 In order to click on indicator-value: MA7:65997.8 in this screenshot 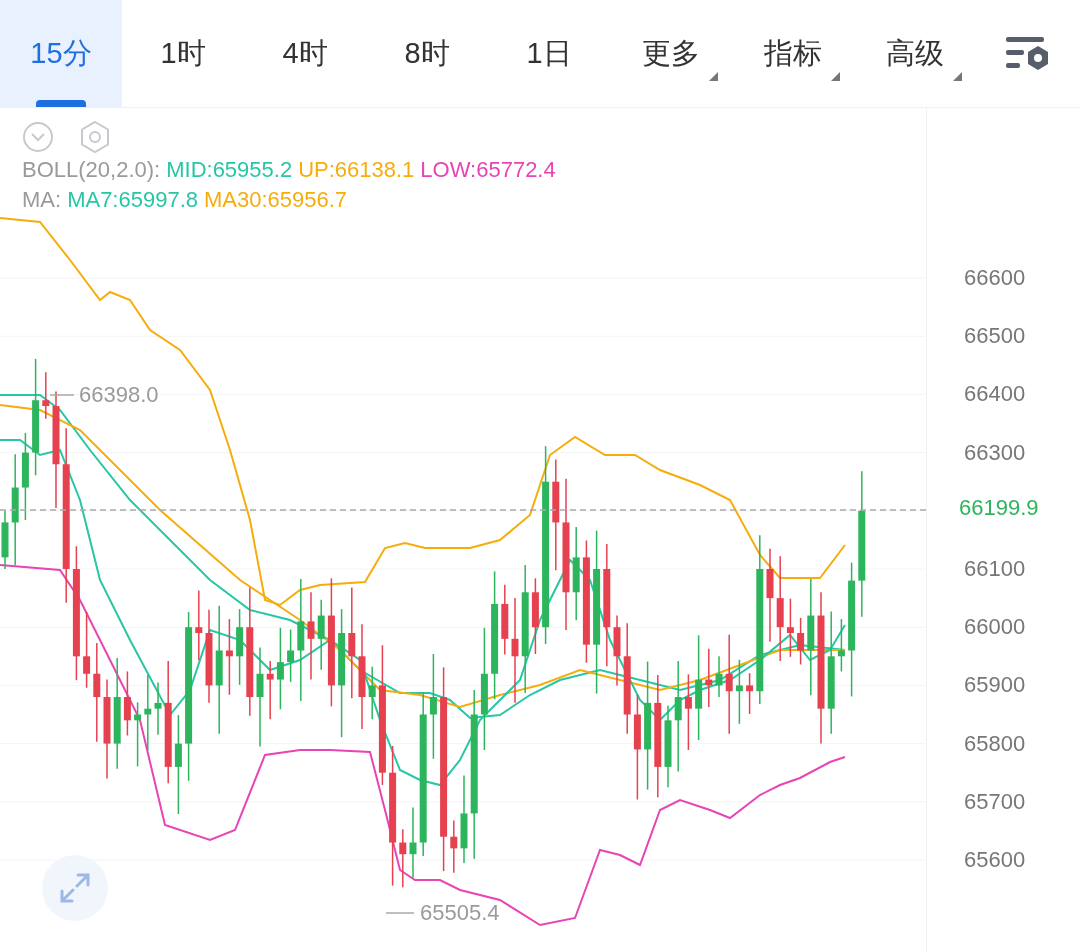, I will do `click(132, 200)`.